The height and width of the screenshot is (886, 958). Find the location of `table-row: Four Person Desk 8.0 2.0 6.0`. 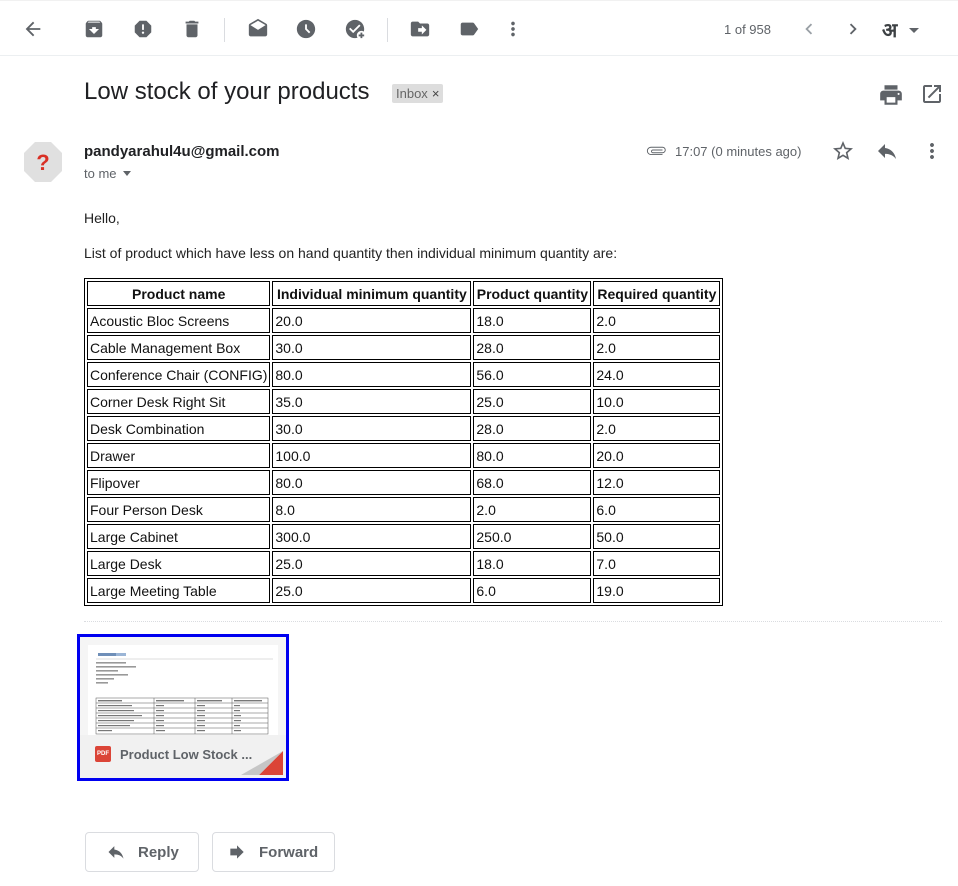

table-row: Four Person Desk 8.0 2.0 6.0 is located at coordinates (404, 509).